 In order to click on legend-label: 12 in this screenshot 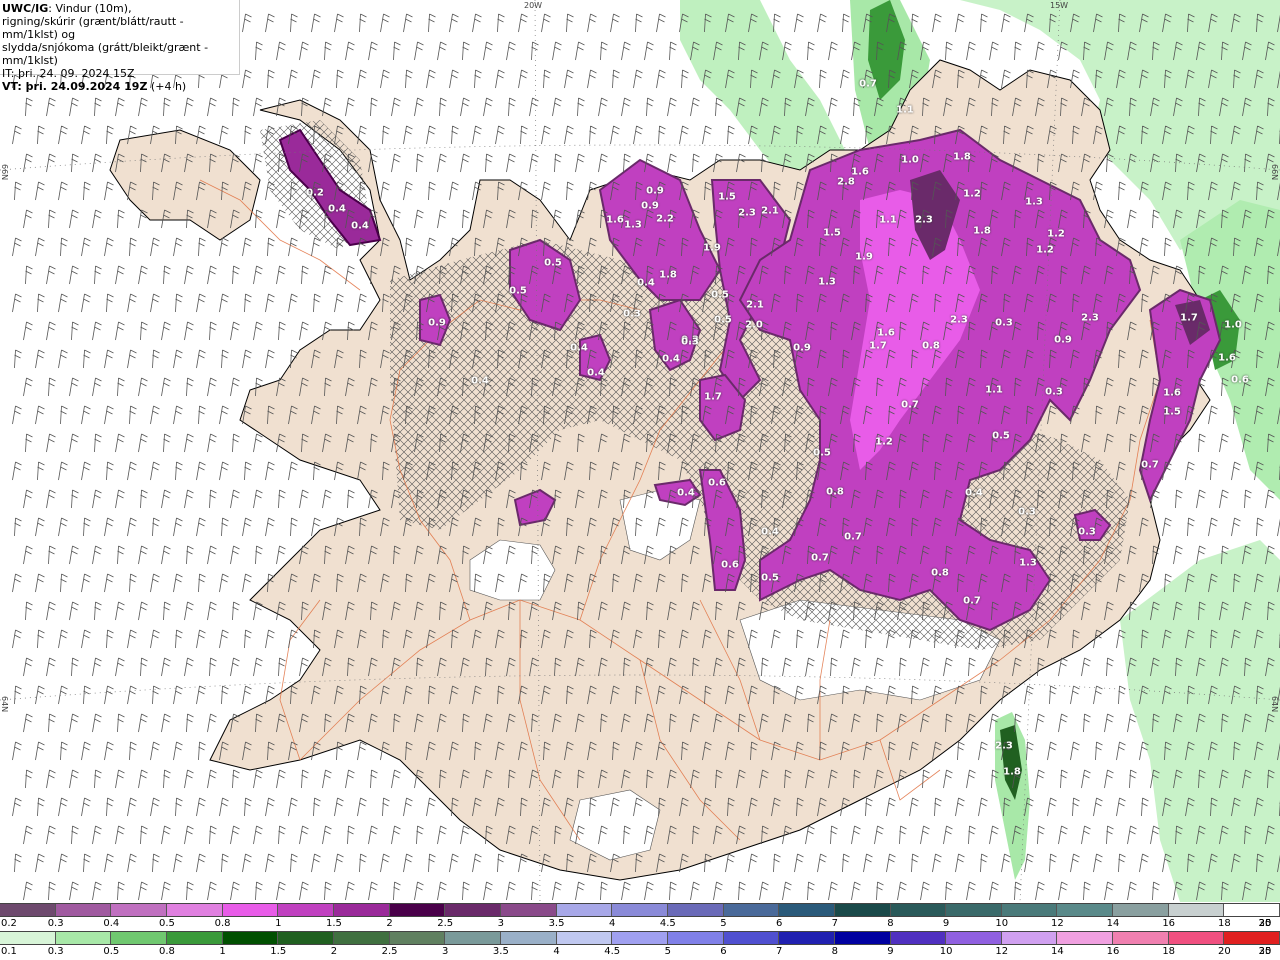, I will do `click(1002, 951)`.